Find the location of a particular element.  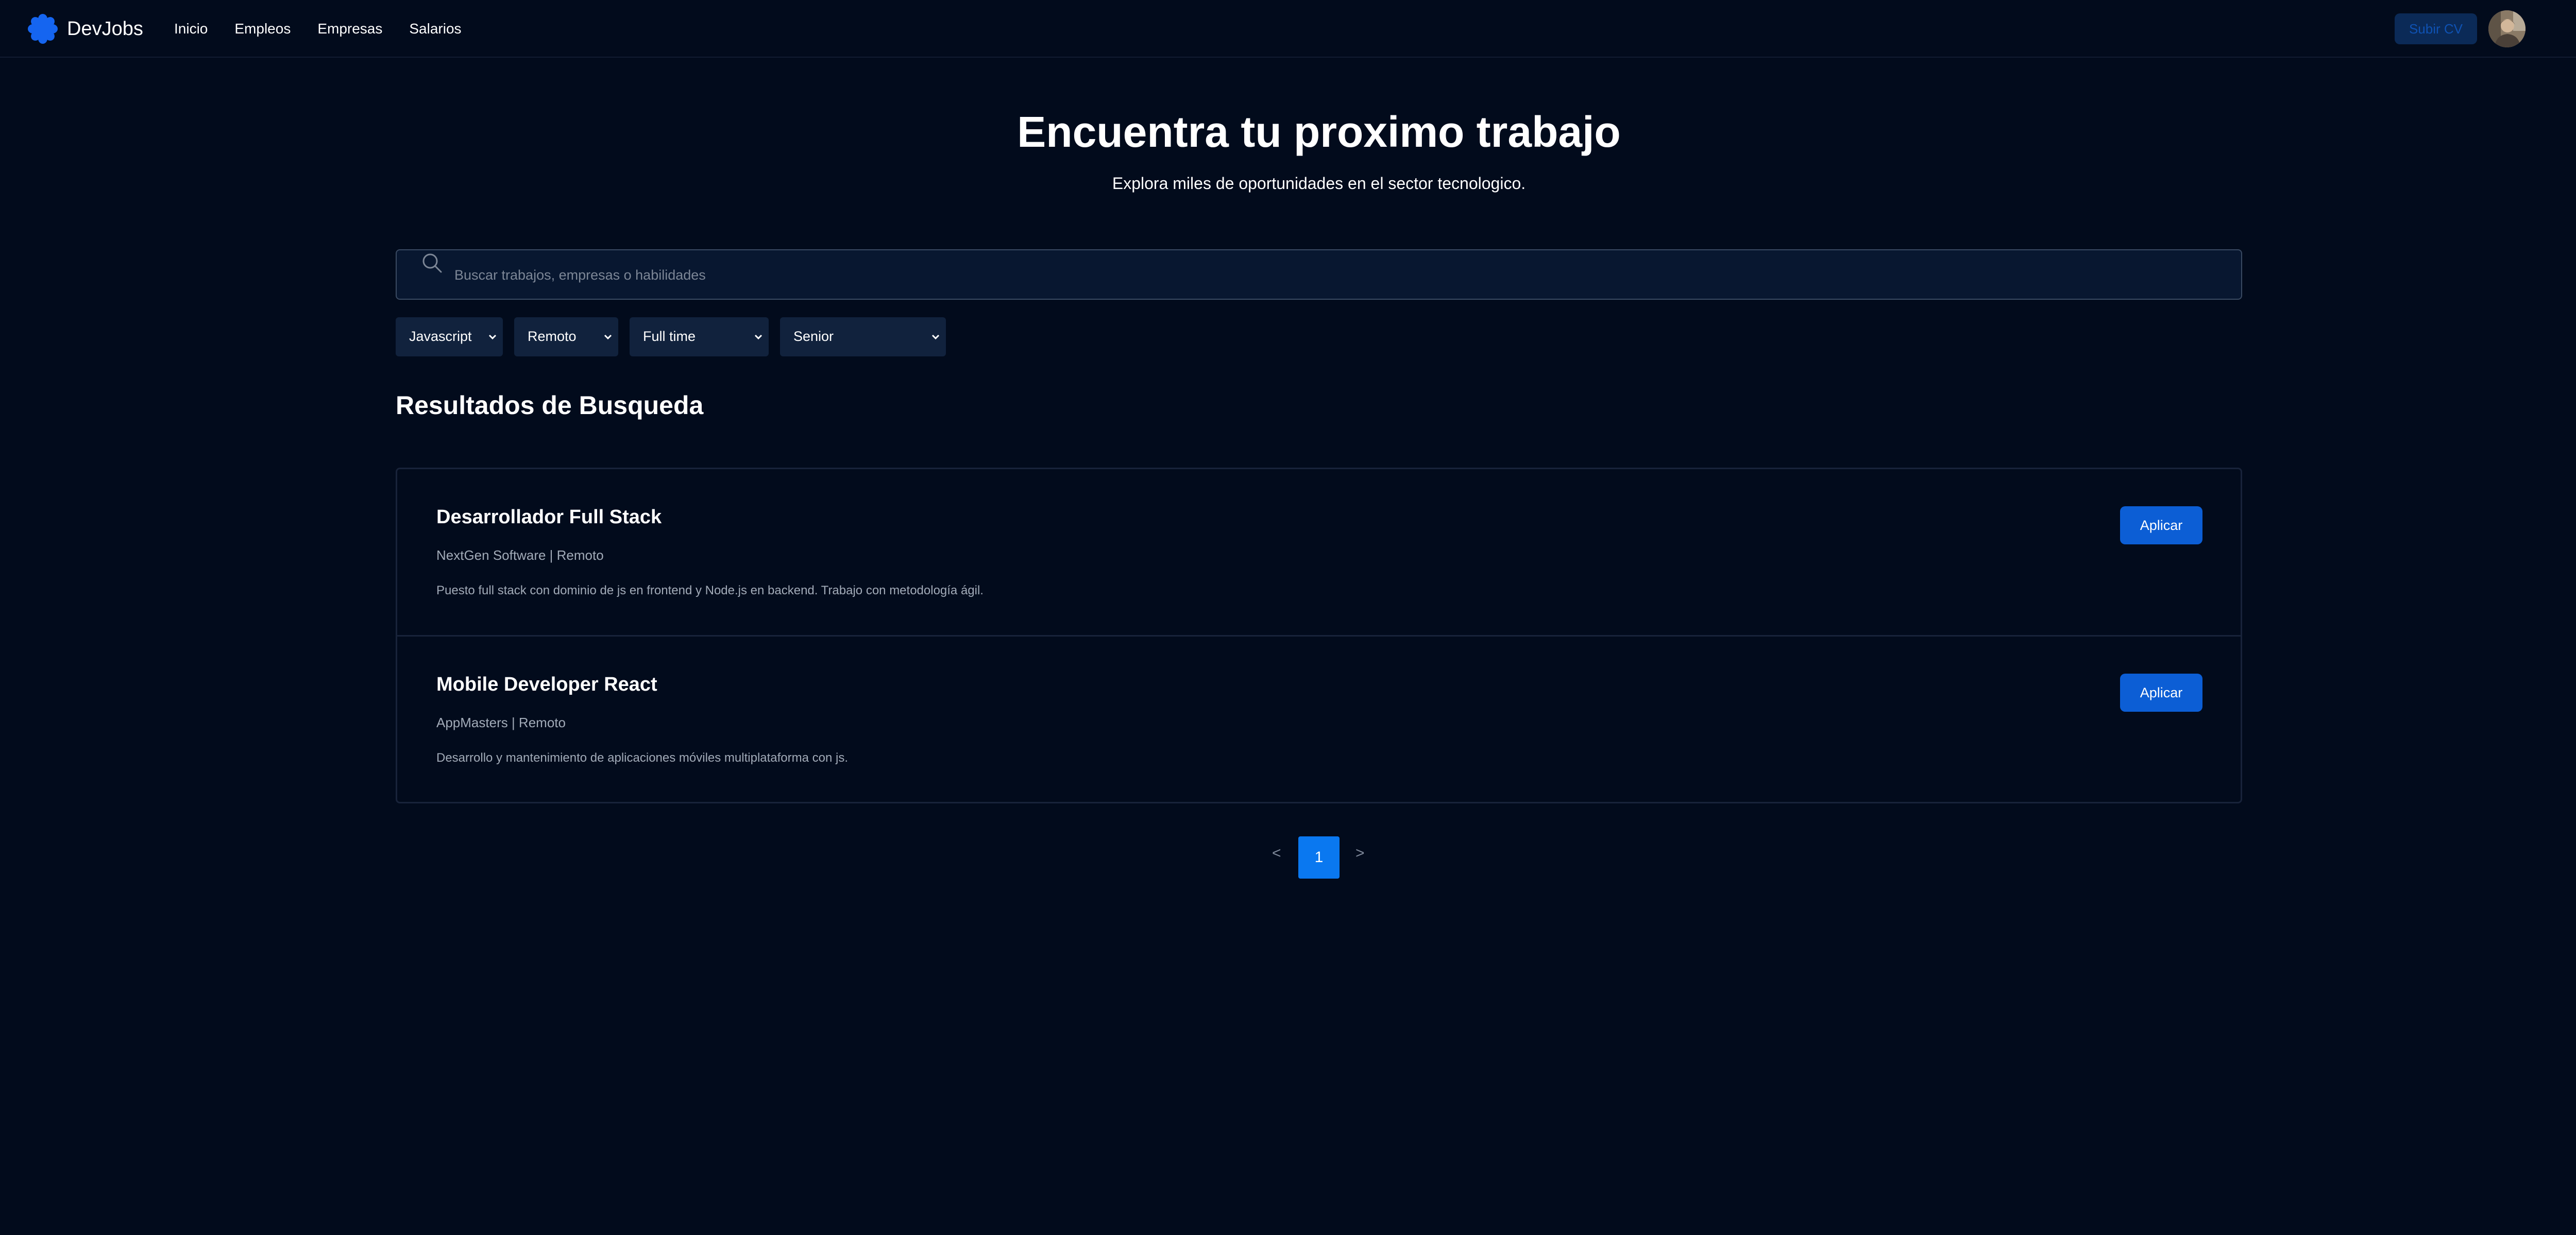

filter-location-select: Remoto is located at coordinates (566, 336).